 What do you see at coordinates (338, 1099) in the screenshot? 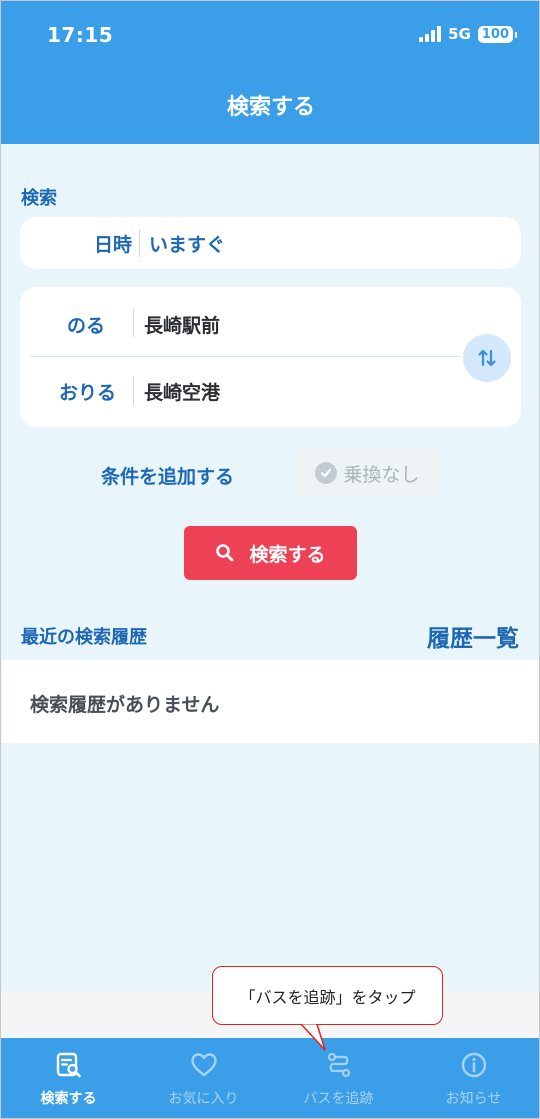
I see `tab-label: バスを追跡` at bounding box center [338, 1099].